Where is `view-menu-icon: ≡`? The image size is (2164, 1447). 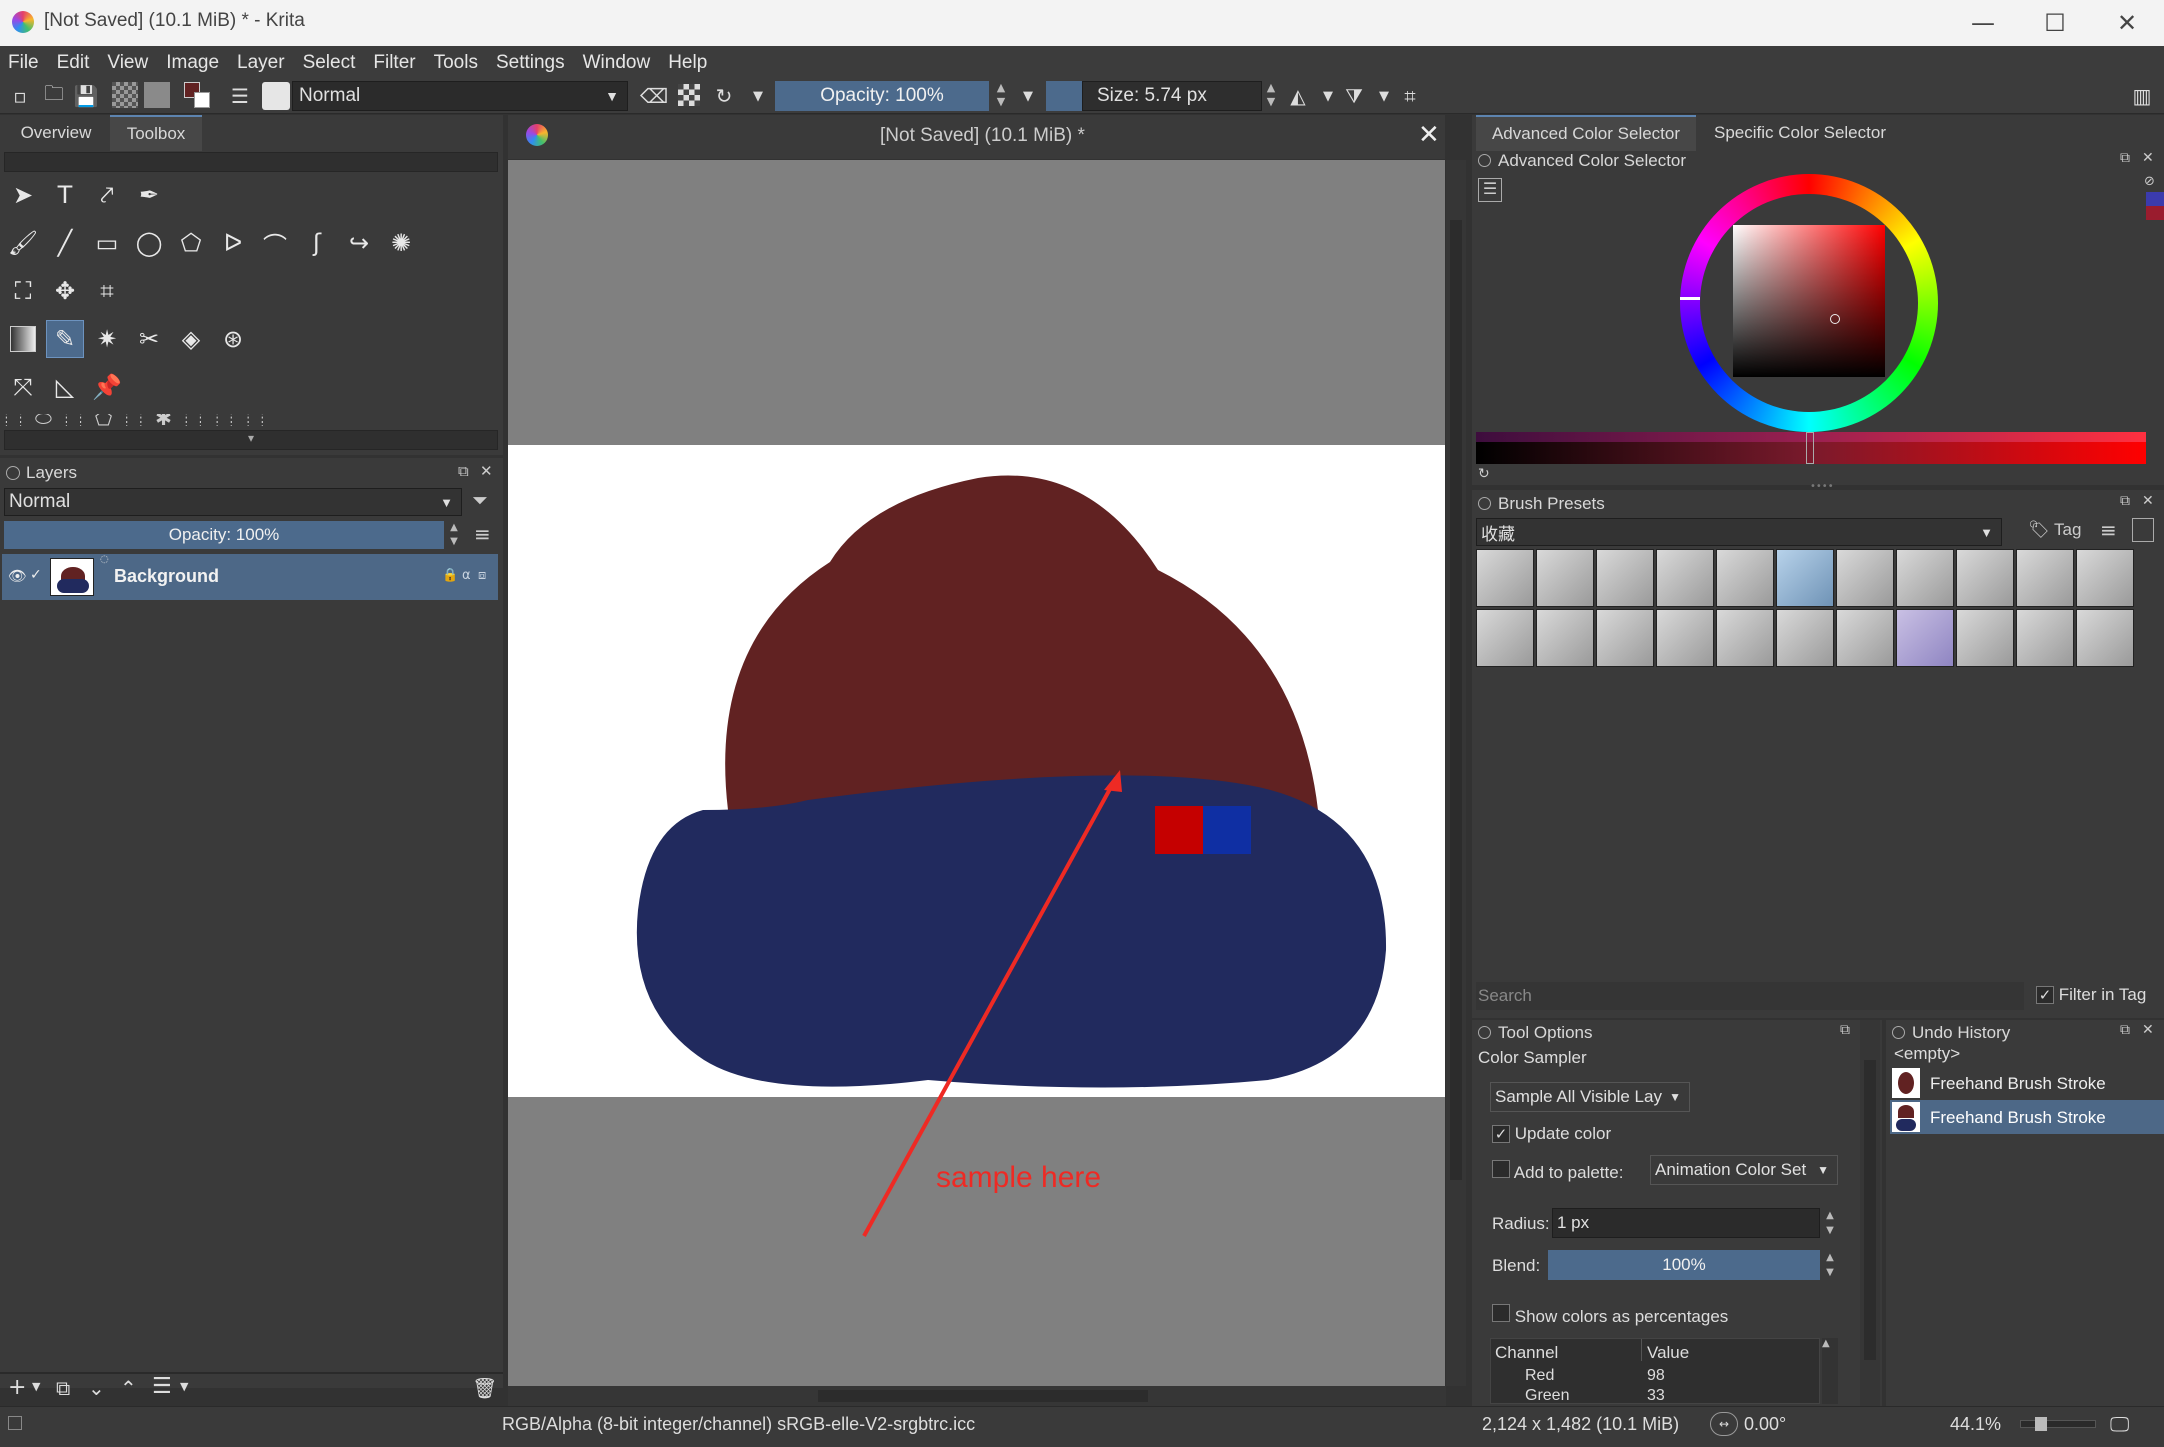 view-menu-icon: ≡ is located at coordinates (2108, 530).